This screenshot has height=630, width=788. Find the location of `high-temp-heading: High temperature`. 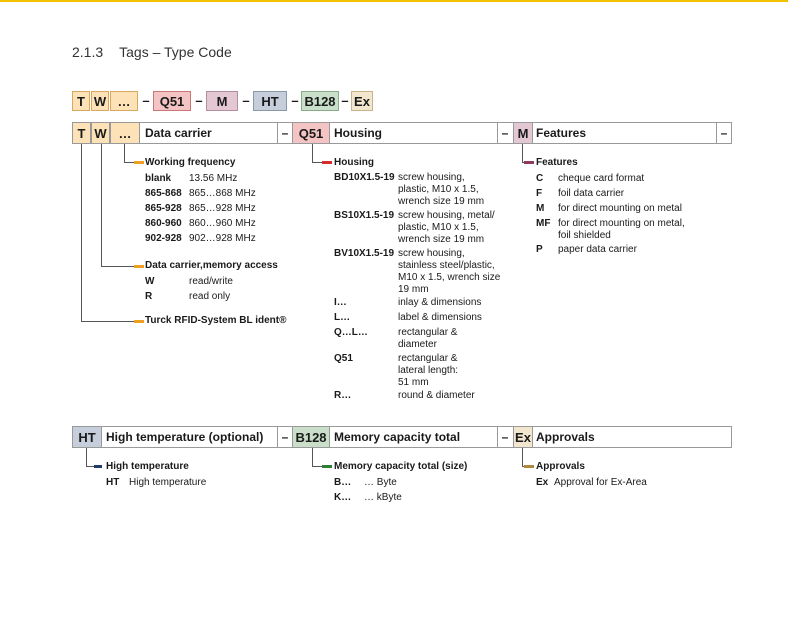

high-temp-heading: High temperature is located at coordinates (147, 466).